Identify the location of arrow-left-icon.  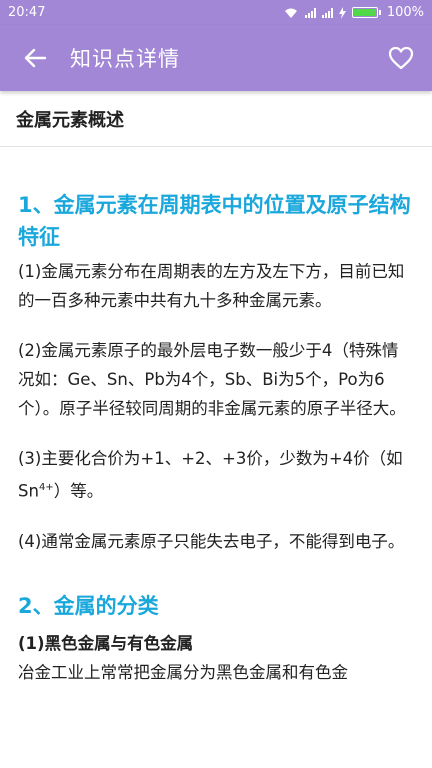
(35, 58).